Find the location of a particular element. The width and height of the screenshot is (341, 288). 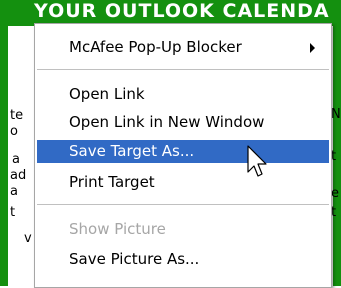

mouse-pointer-icon is located at coordinates (257, 161).